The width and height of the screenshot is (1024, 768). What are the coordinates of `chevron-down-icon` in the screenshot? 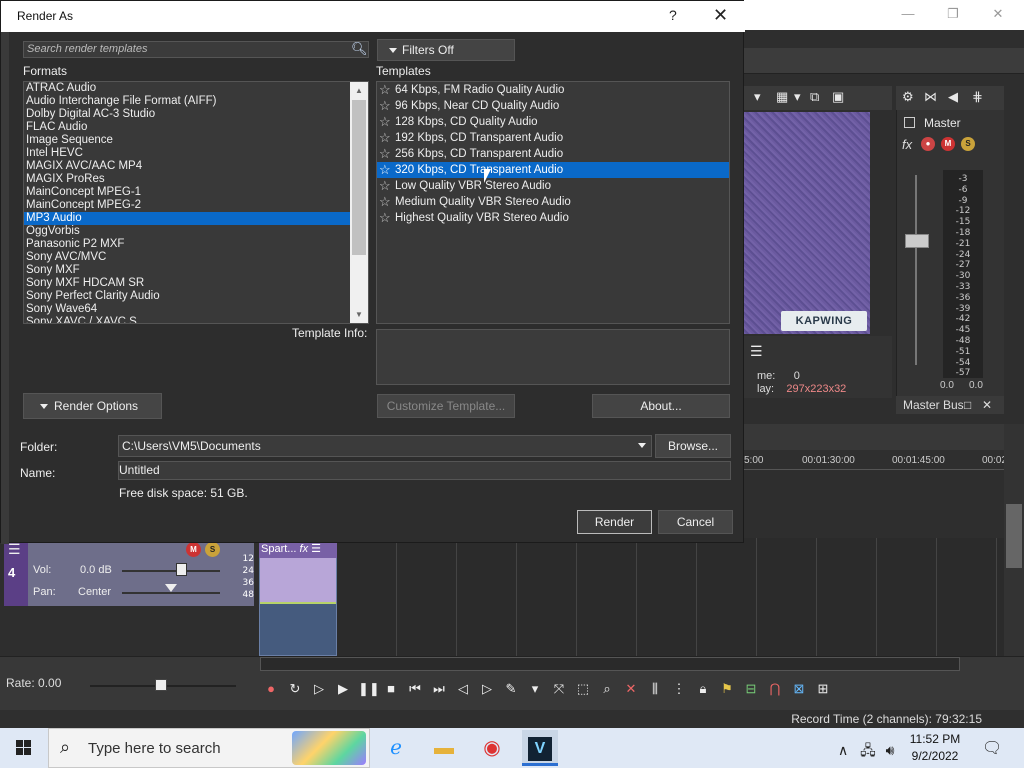 It's located at (642, 445).